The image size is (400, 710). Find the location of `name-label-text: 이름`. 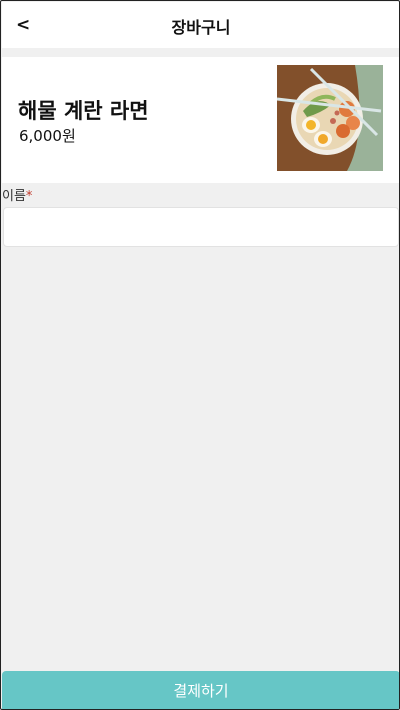

name-label-text: 이름 is located at coordinates (14, 196).